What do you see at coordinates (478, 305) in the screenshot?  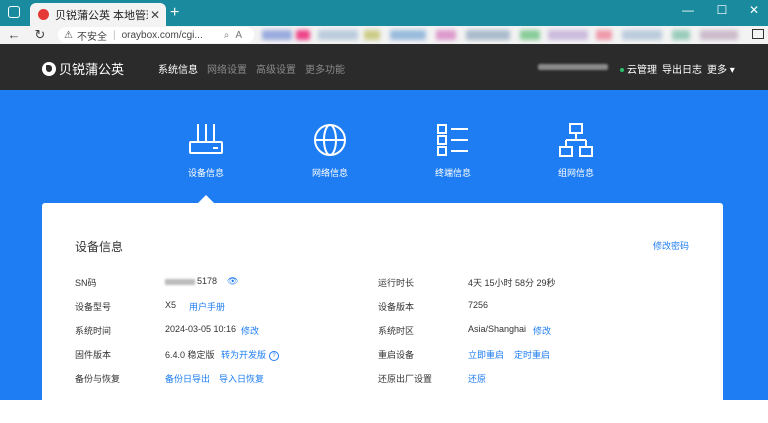 I see `row-value: 7256` at bounding box center [478, 305].